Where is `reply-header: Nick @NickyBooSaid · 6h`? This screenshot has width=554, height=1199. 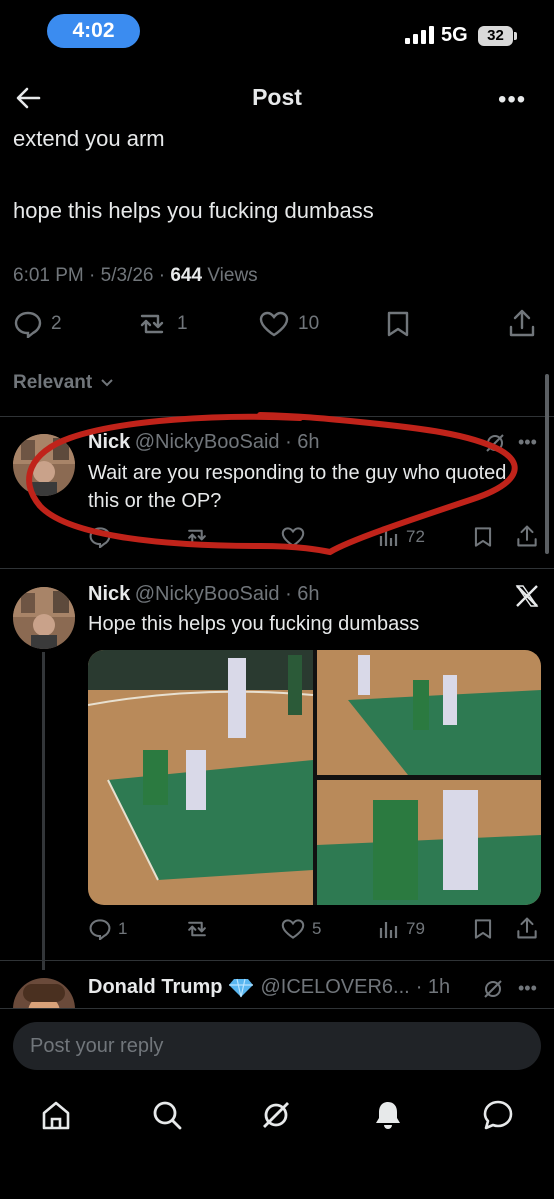
reply-header: Nick @NickyBooSaid · 6h is located at coordinates (204, 594).